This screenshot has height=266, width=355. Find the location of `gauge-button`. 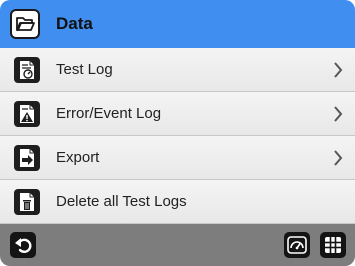

gauge-button is located at coordinates (297, 245).